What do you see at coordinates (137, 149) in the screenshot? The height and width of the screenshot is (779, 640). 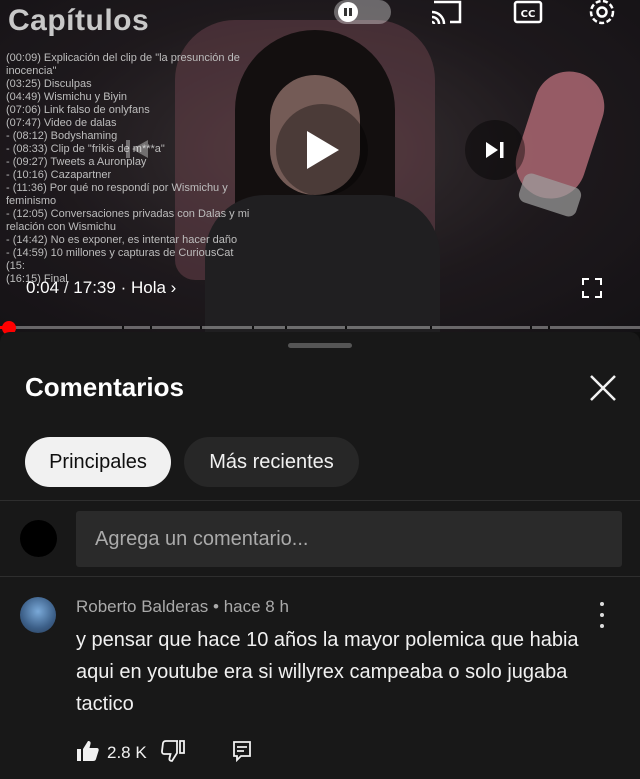 I see `previous-icon` at bounding box center [137, 149].